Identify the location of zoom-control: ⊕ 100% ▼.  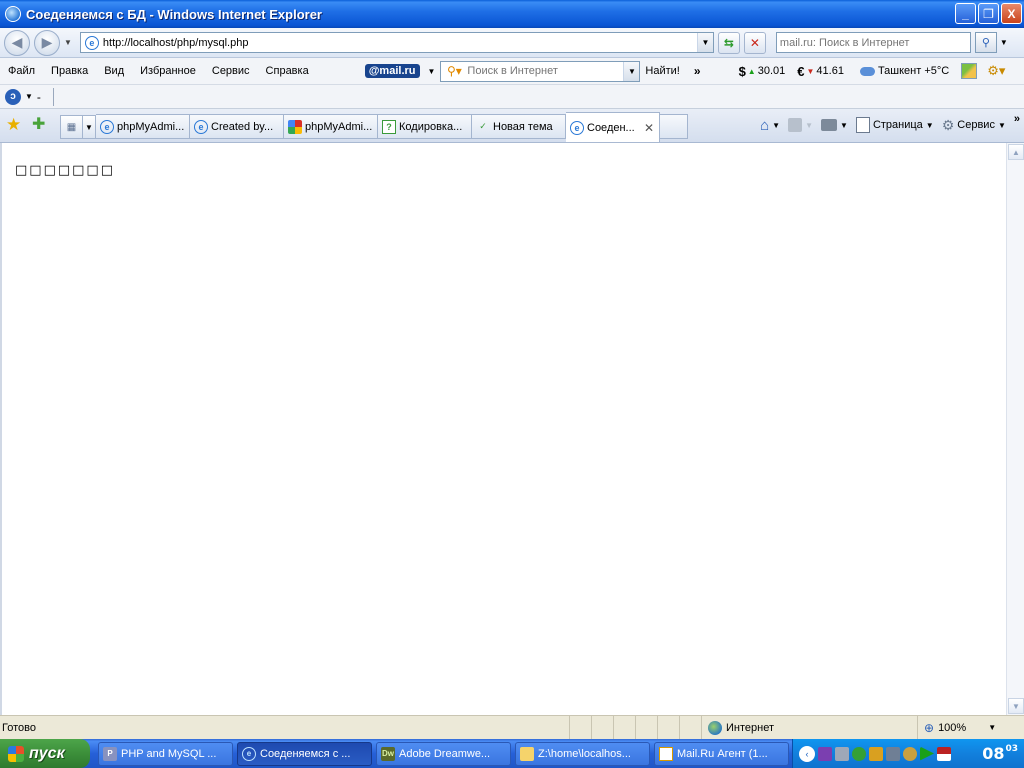
(957, 728).